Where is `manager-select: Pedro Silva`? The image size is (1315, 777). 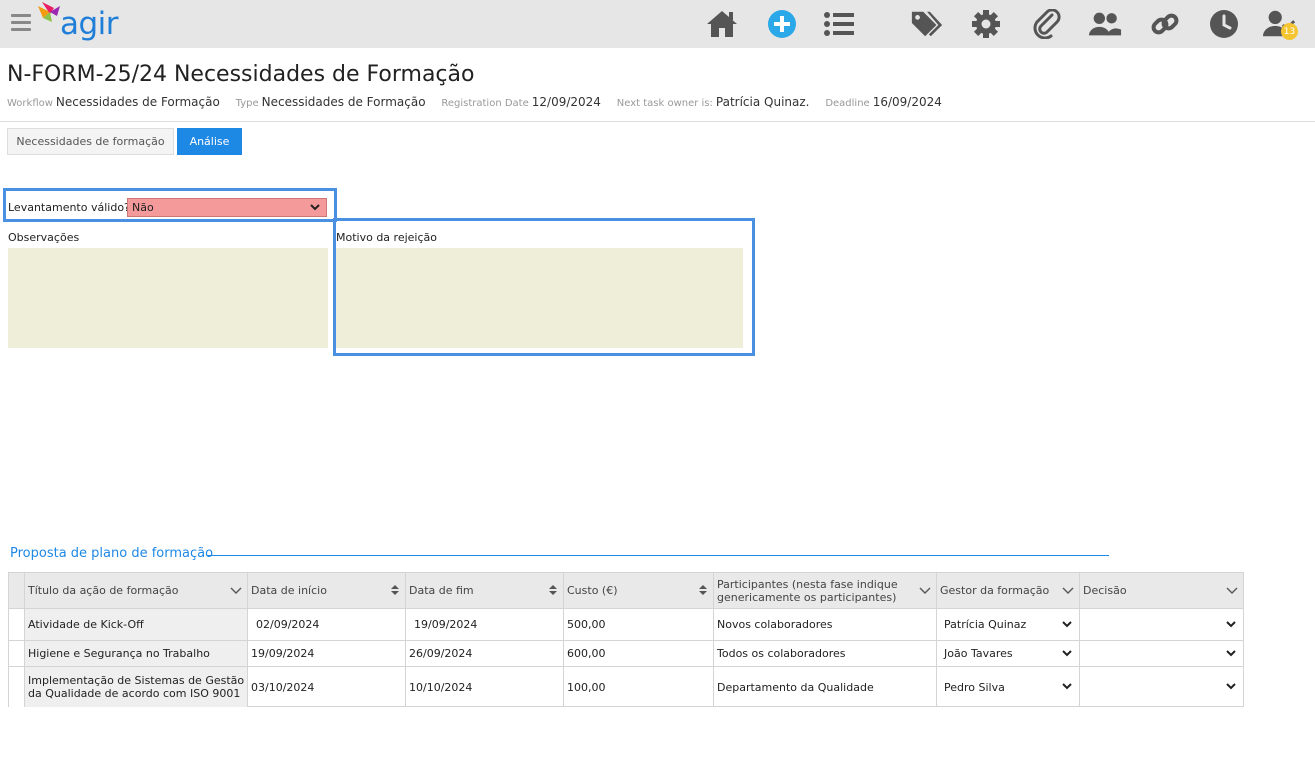 manager-select: Pedro Silva is located at coordinates (1006, 687).